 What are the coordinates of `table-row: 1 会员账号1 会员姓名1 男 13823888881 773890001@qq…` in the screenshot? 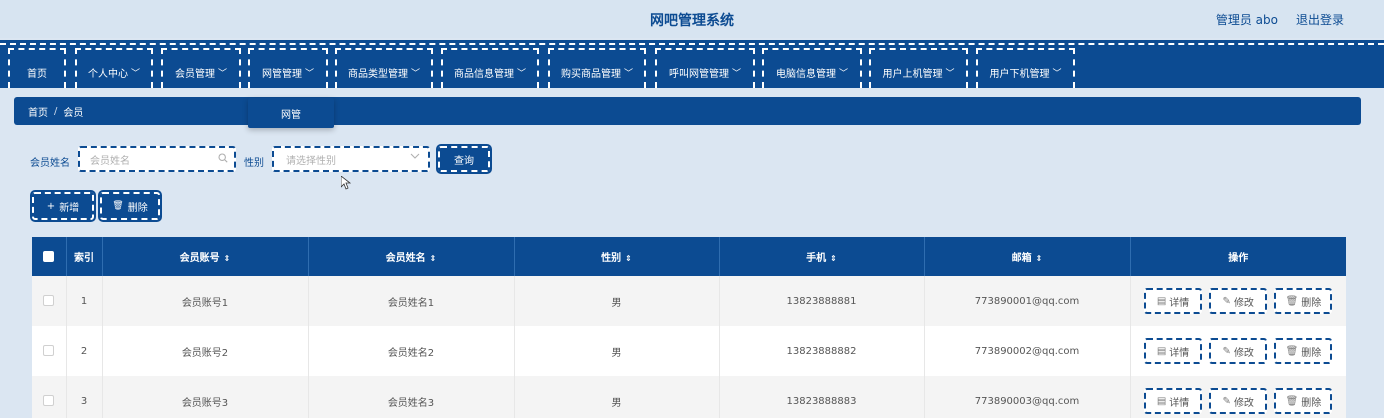 It's located at (689, 301).